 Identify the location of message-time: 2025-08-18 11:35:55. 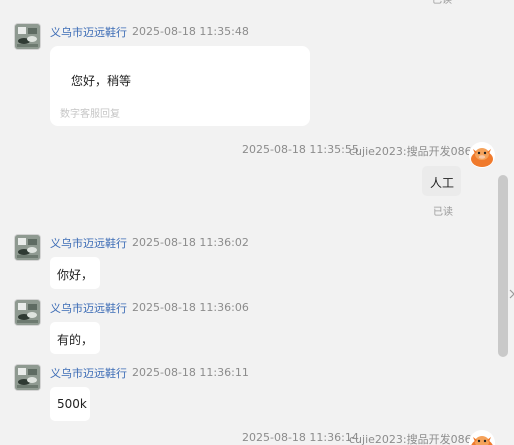
(300, 149).